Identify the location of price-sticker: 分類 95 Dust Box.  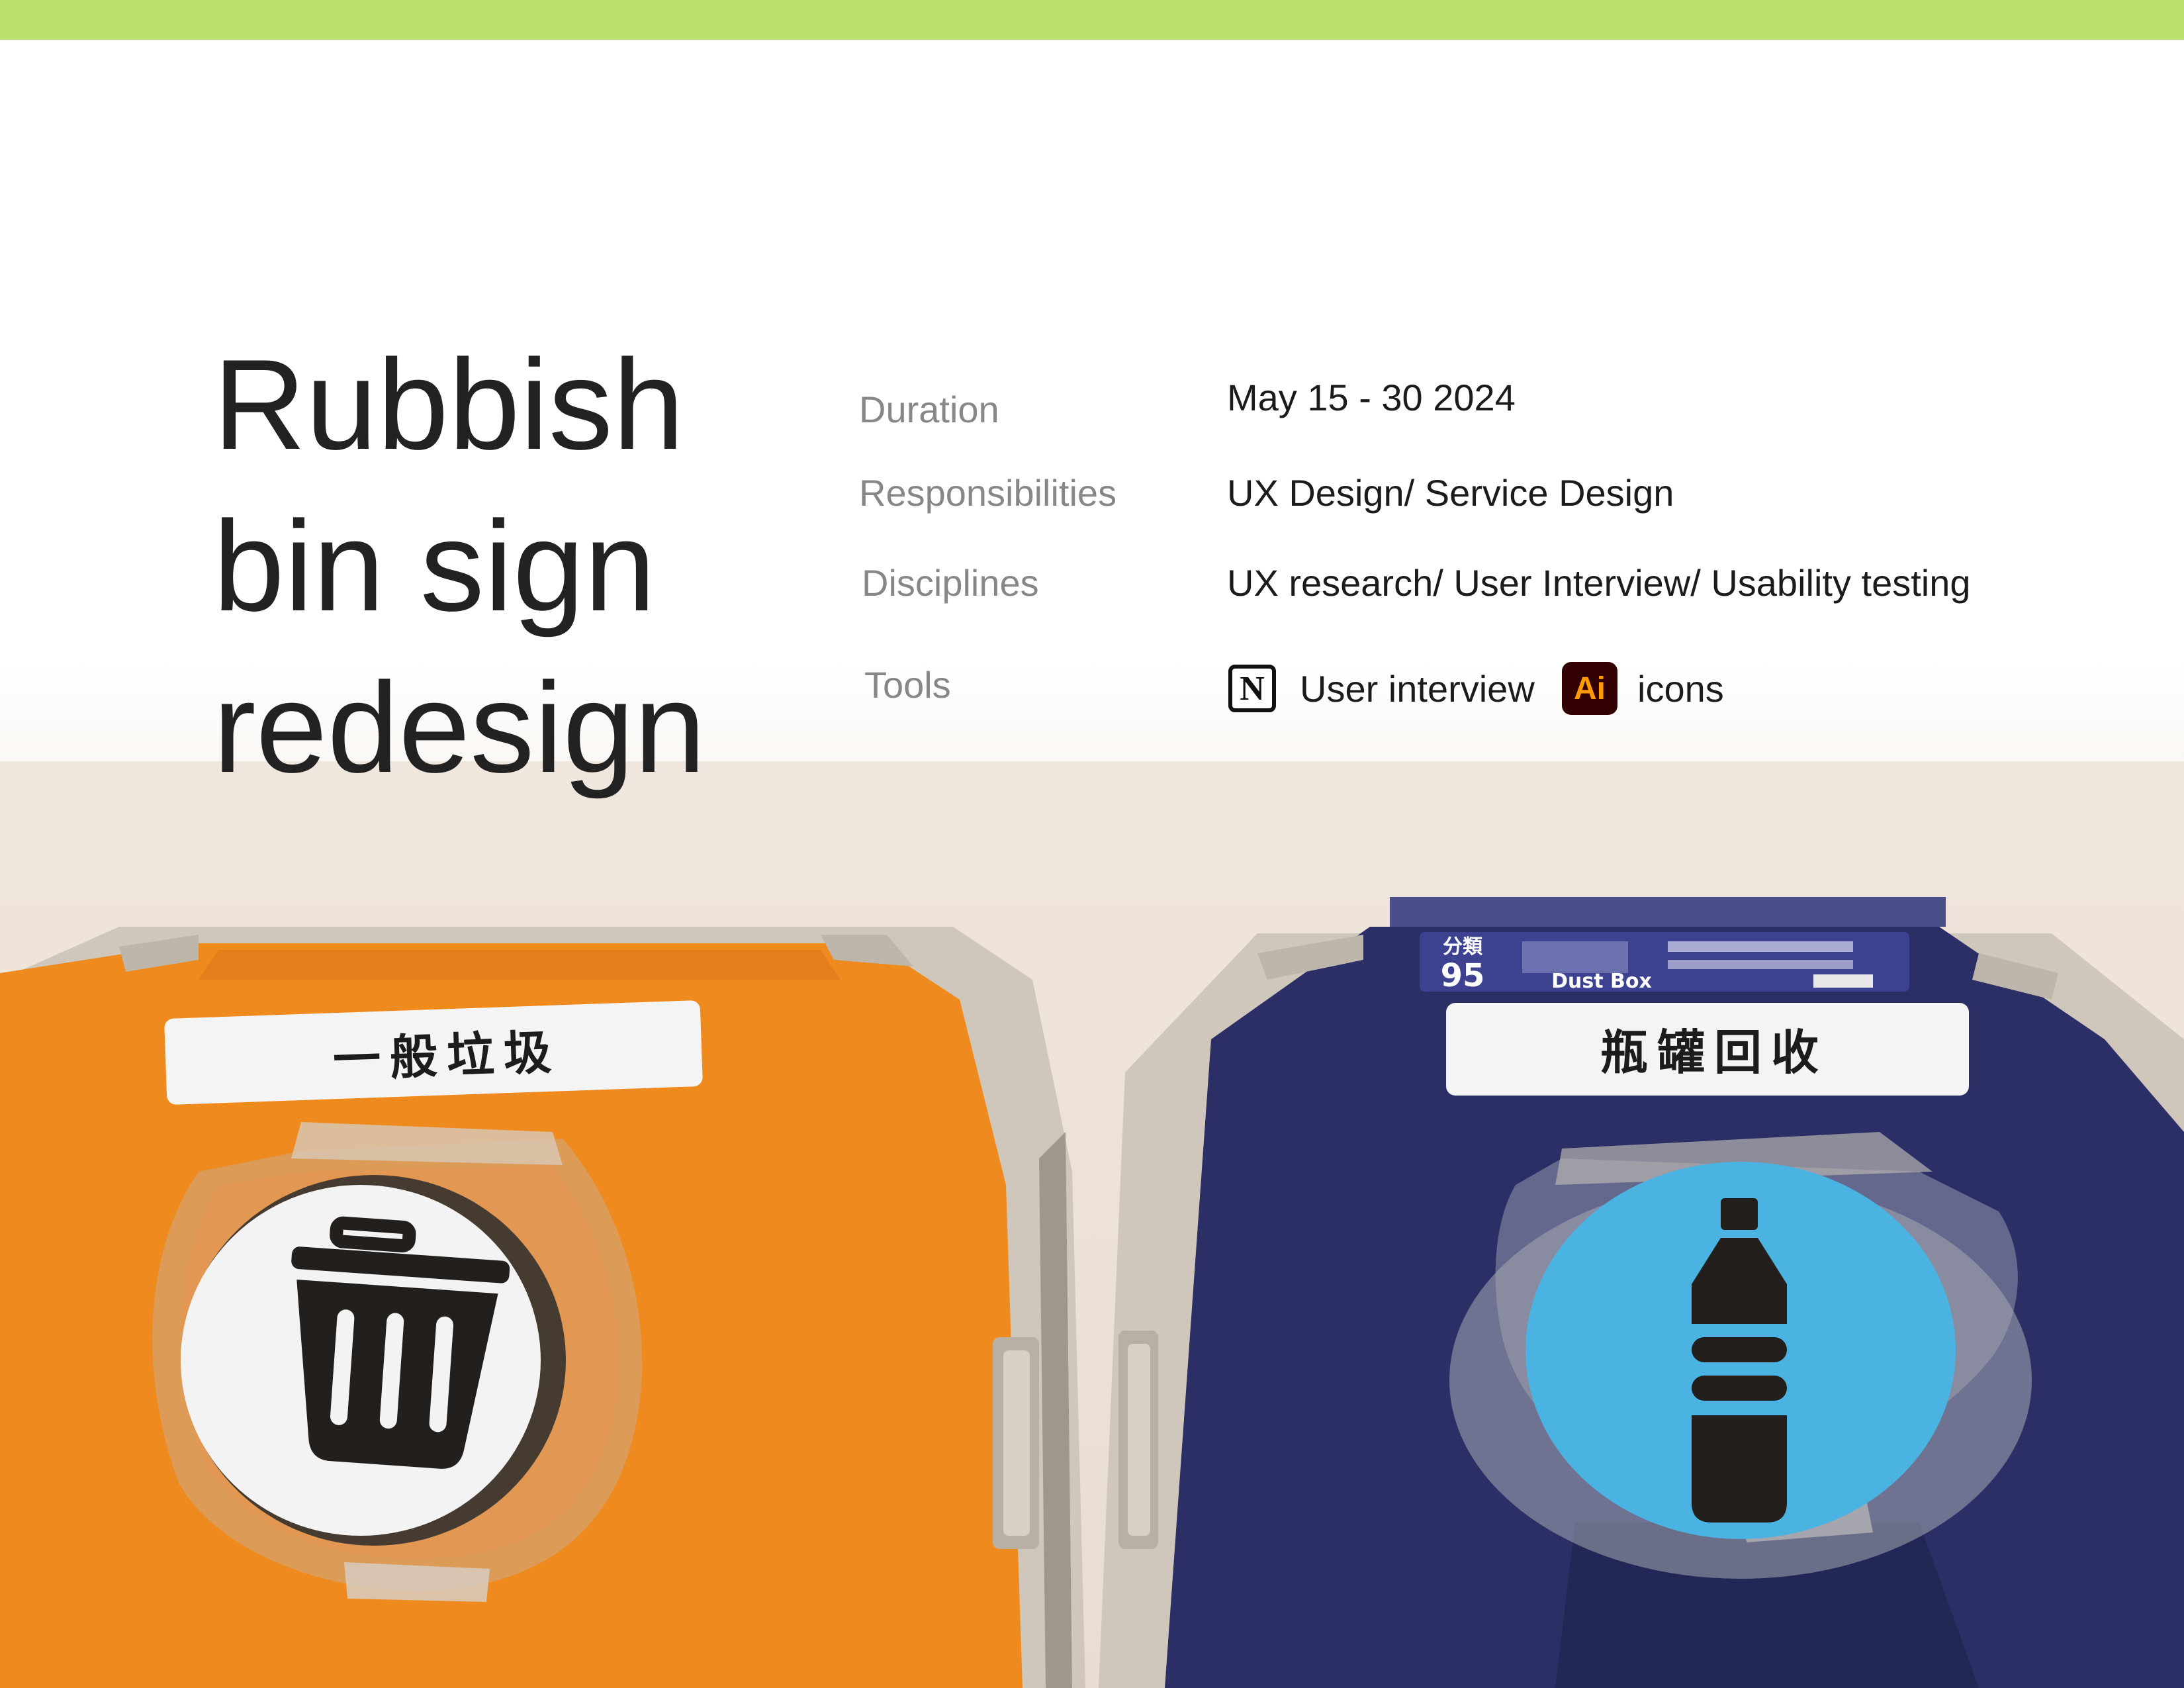
(1664, 963).